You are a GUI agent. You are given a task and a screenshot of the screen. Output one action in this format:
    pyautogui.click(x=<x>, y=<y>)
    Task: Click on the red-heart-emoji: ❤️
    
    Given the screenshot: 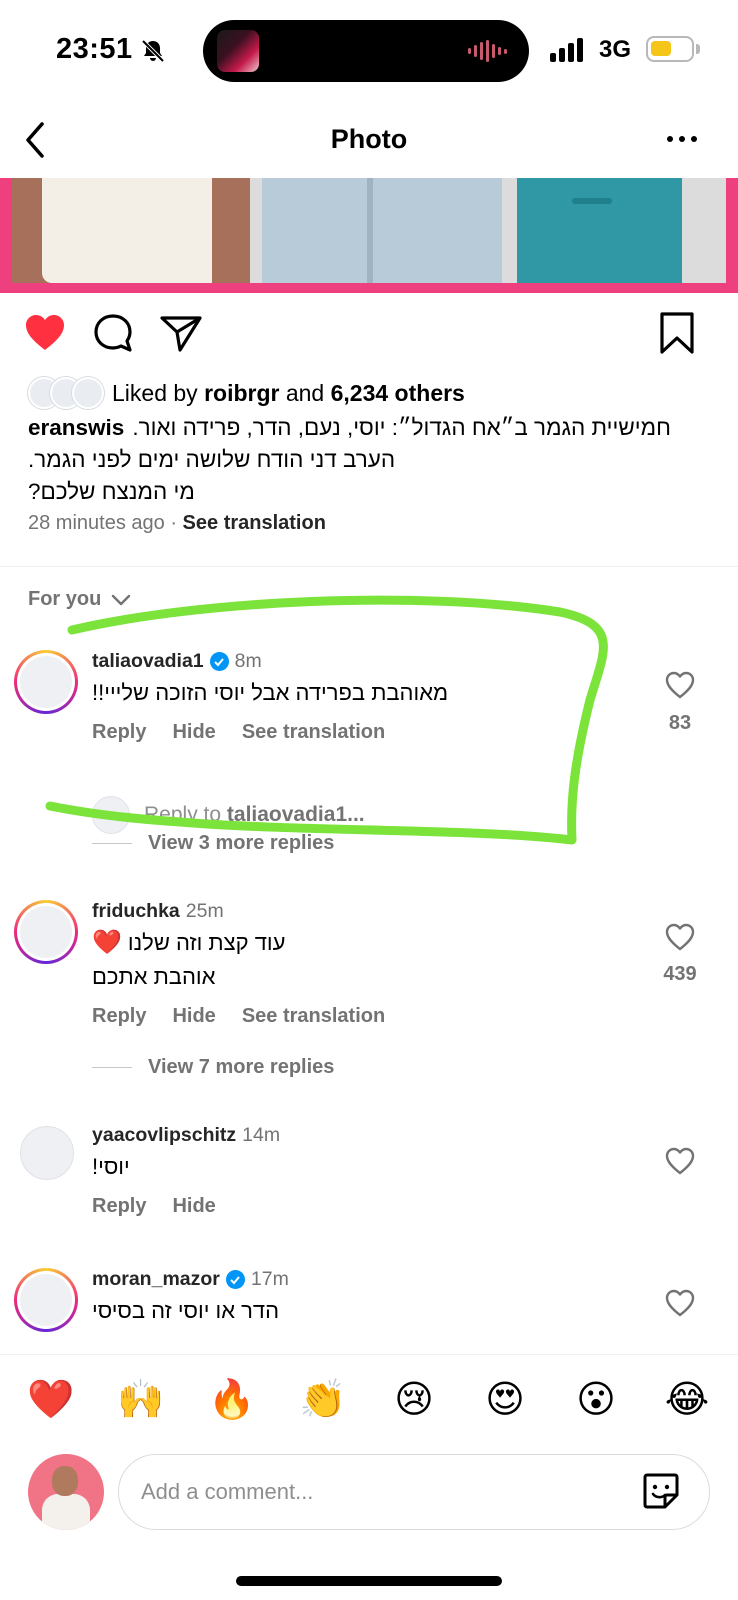 What is the action you would take?
    pyautogui.click(x=107, y=942)
    